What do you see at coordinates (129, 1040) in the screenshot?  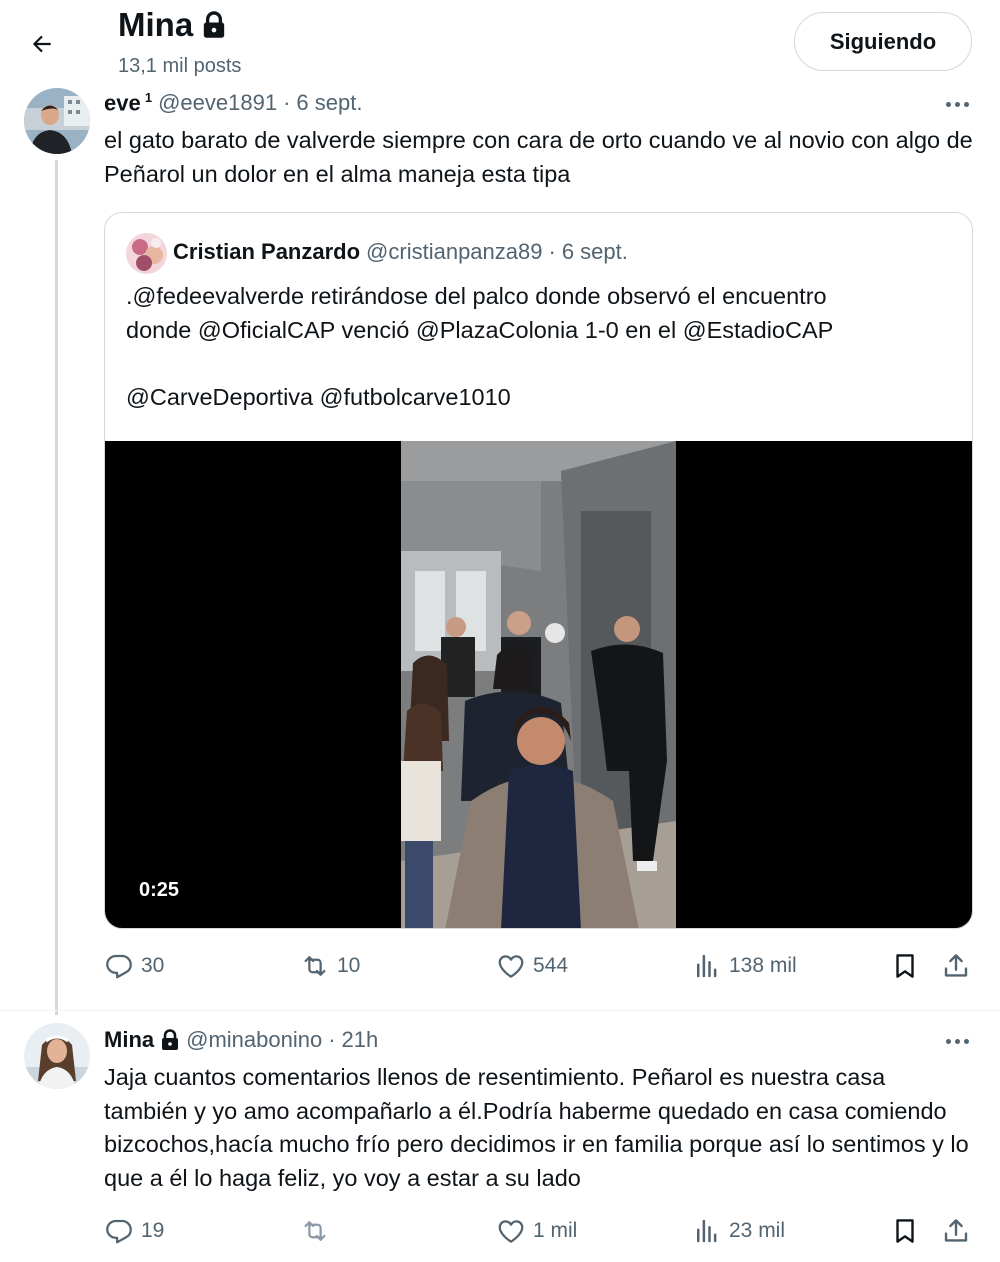 I see `tweet2-author-name: Mina` at bounding box center [129, 1040].